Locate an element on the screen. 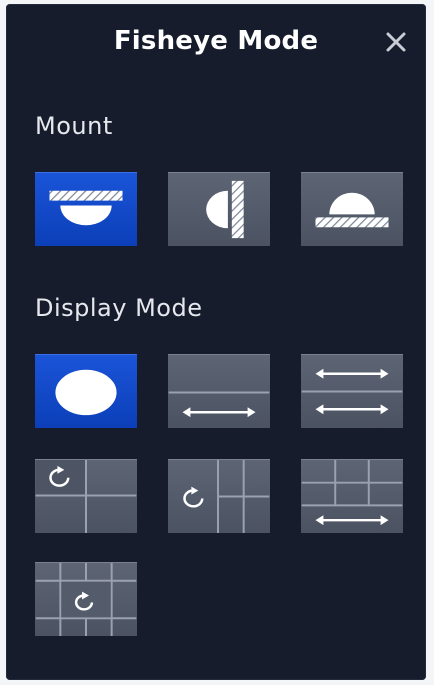 The width and height of the screenshot is (434, 685). display-panorama-3ptz-button is located at coordinates (352, 496).